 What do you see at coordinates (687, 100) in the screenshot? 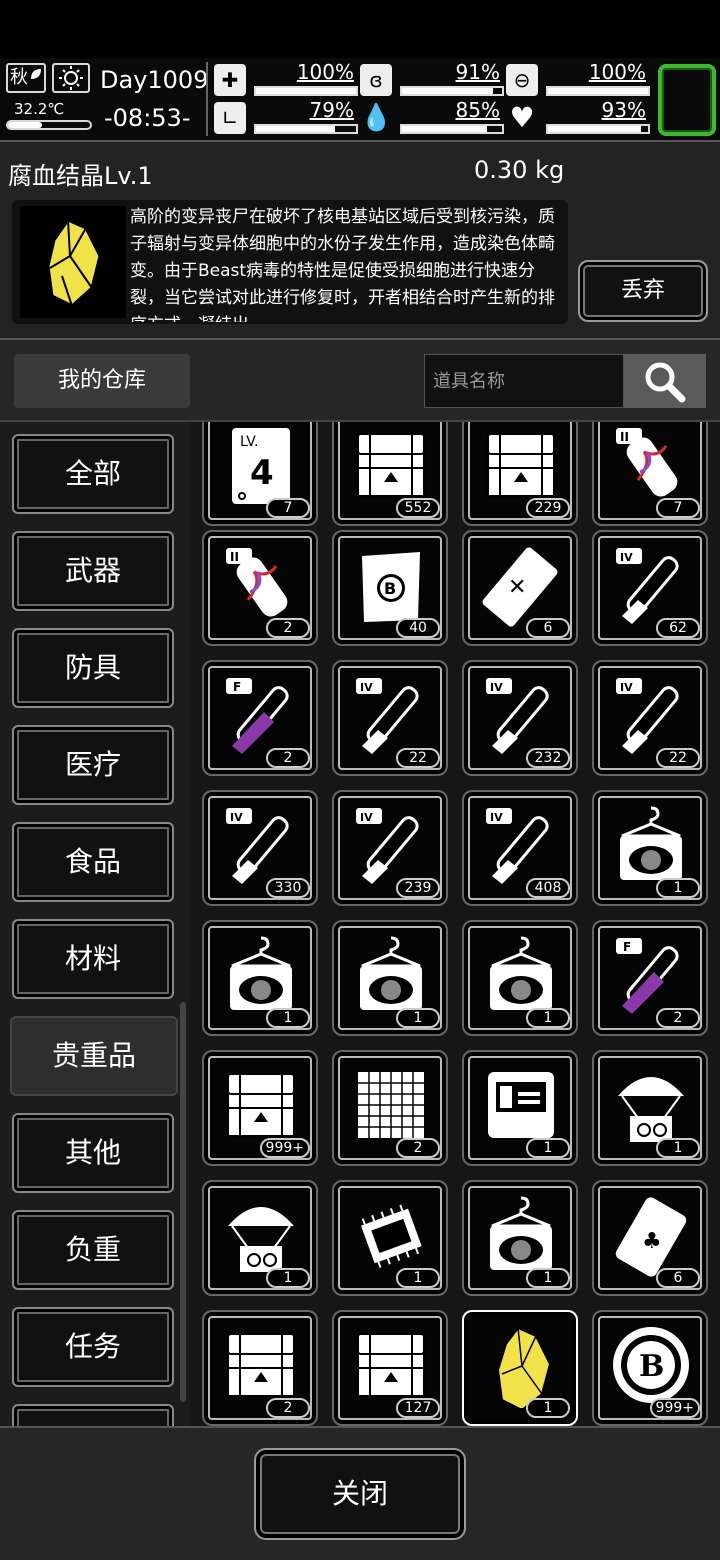
I see `quick-slot` at bounding box center [687, 100].